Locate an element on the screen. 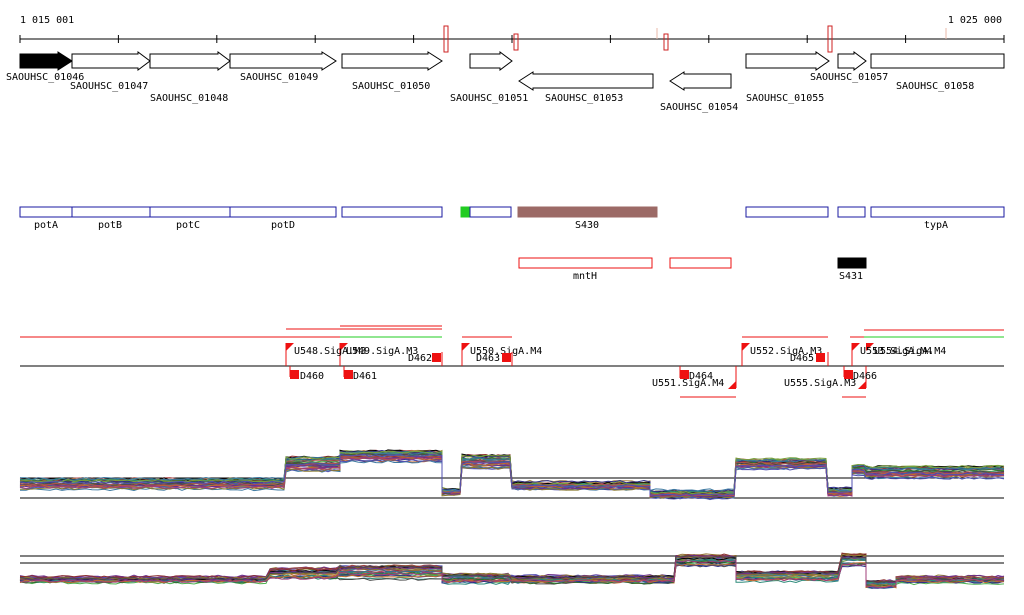  regulator-label: mntH is located at coordinates (585, 276).